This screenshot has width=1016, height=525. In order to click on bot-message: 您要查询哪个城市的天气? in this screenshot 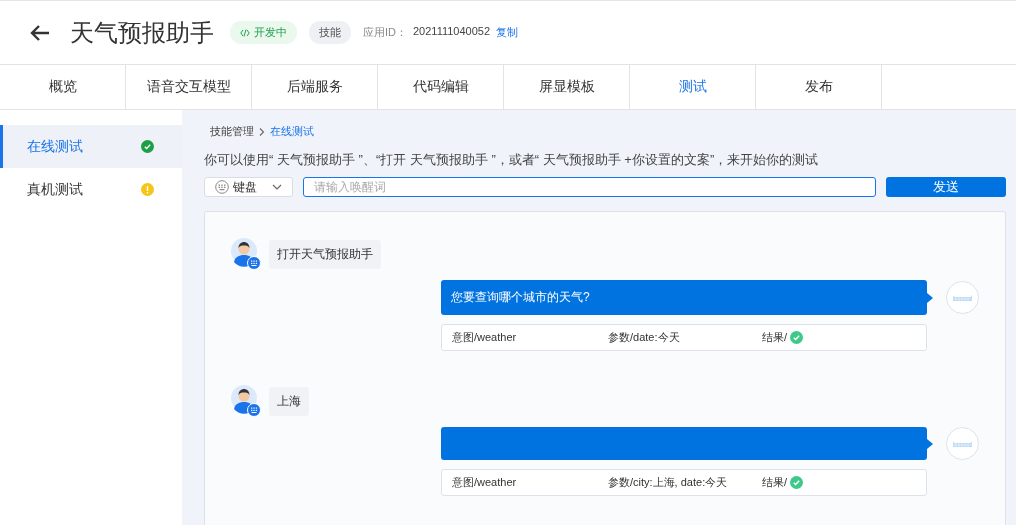, I will do `click(684, 297)`.